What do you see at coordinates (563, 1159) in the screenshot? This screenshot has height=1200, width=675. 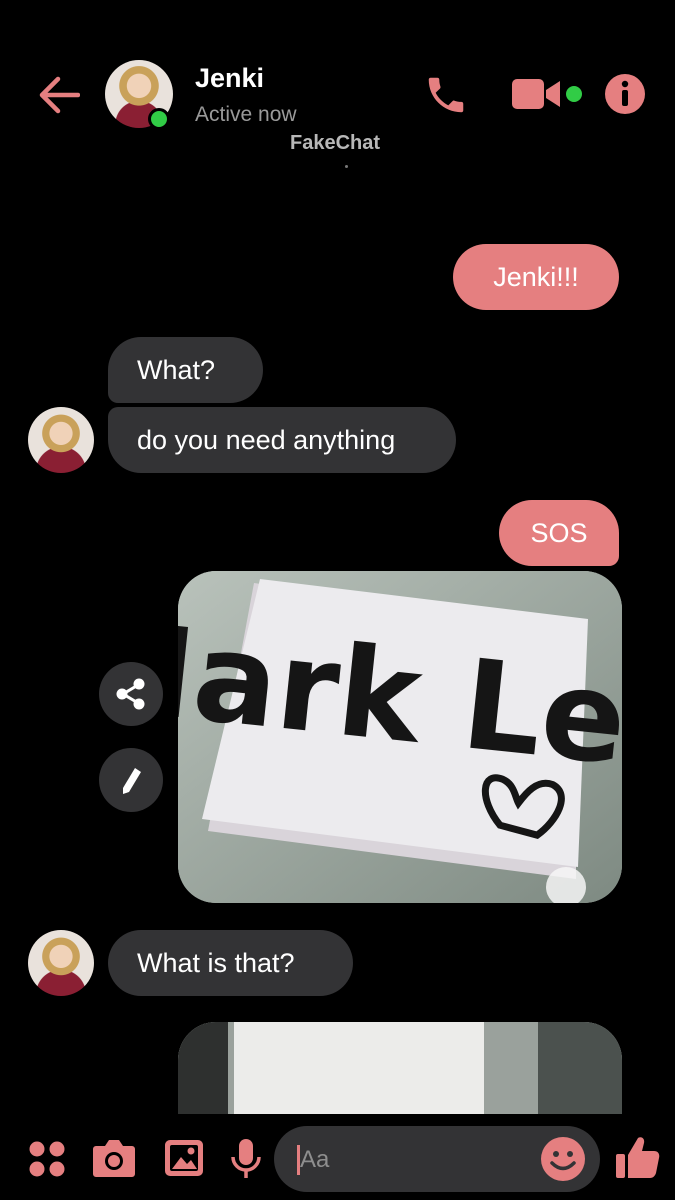 I see `emoji-icon` at bounding box center [563, 1159].